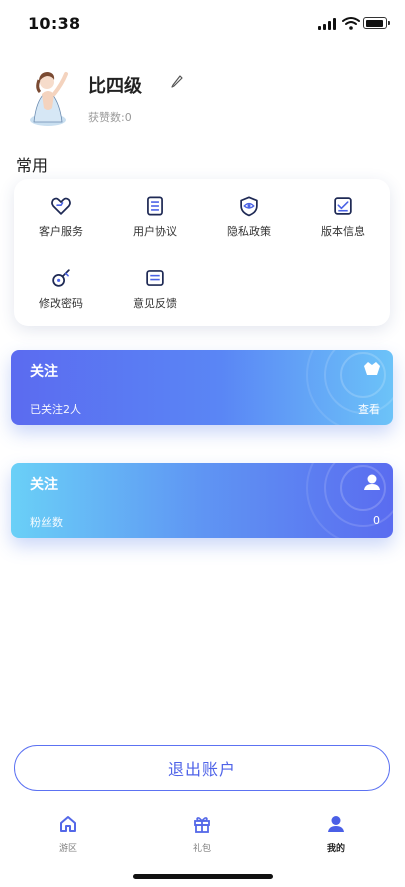 This screenshot has height=887, width=405. Describe the element at coordinates (54, 23) in the screenshot. I see `status-time: 10:38` at that location.